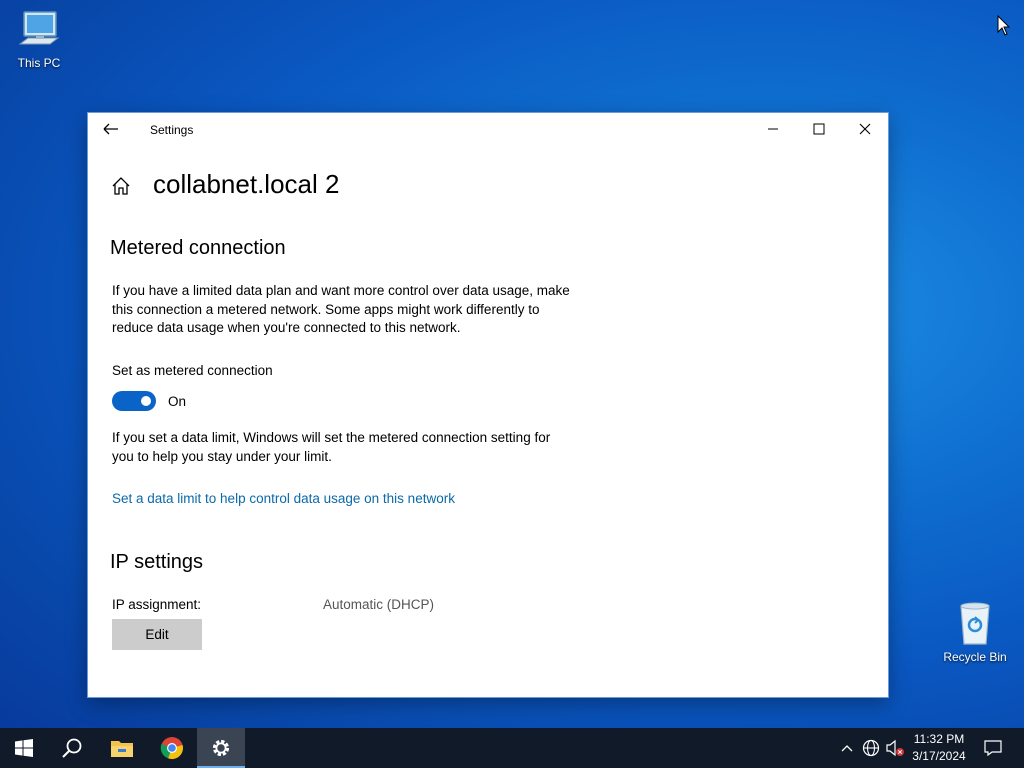  Describe the element at coordinates (939, 739) in the screenshot. I see `clock-time: 11:32 PM` at that location.